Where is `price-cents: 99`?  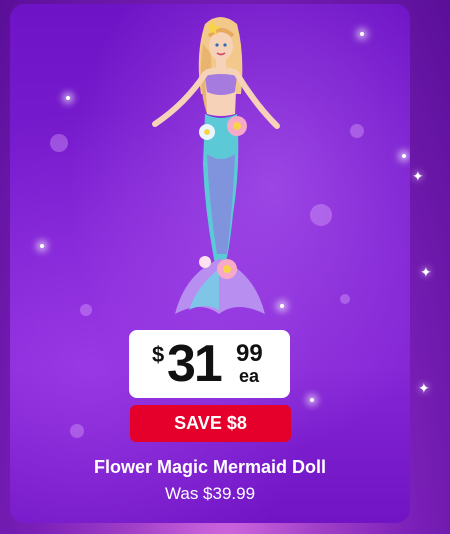
price-cents: 99 is located at coordinates (249, 353).